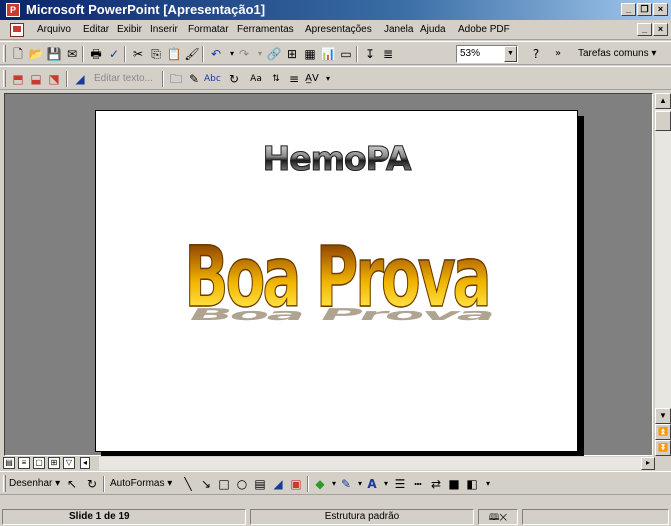 The image size is (671, 526). Describe the element at coordinates (24, 463) in the screenshot. I see `outline-view-icon: ≡` at that location.